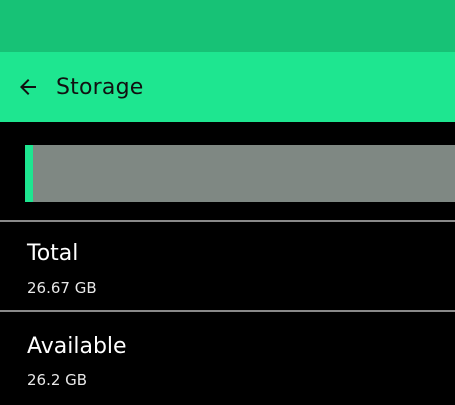 The image size is (455, 405). What do you see at coordinates (57, 380) in the screenshot?
I see `available-value: 26.2 GB` at bounding box center [57, 380].